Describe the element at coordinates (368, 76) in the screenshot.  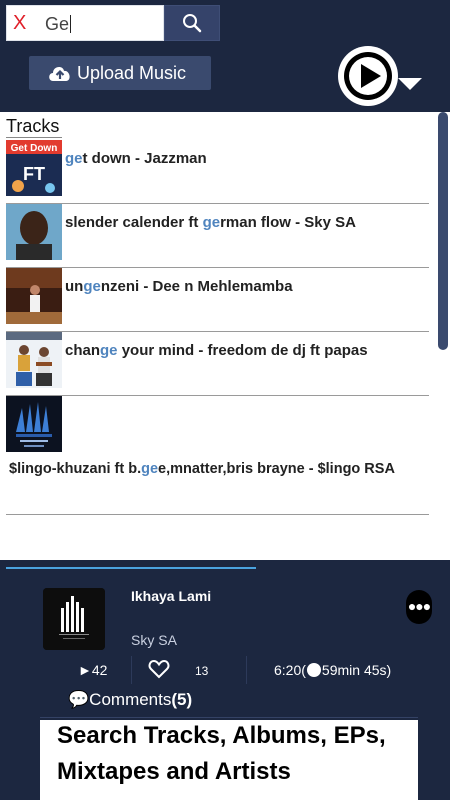
I see `play-logo-icon` at that location.